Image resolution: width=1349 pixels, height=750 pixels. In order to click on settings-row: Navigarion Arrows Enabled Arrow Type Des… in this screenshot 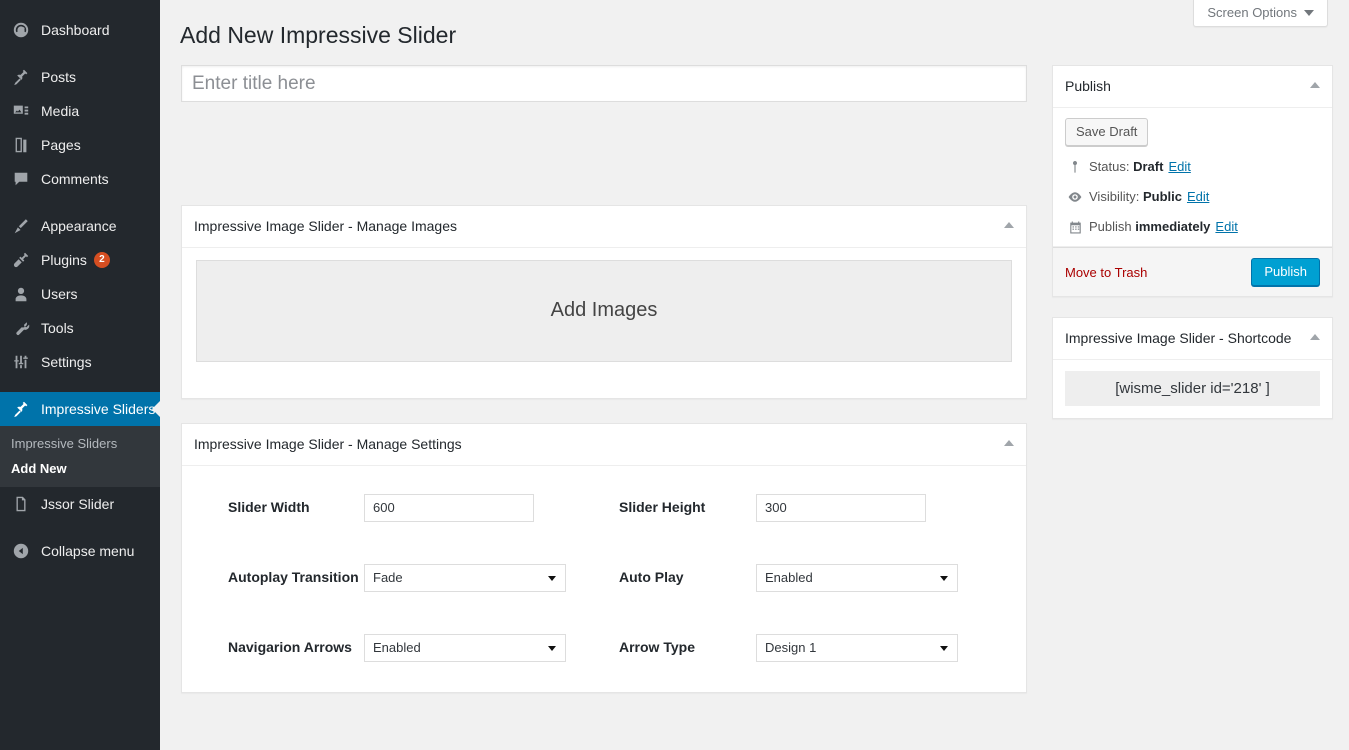, I will do `click(604, 647)`.